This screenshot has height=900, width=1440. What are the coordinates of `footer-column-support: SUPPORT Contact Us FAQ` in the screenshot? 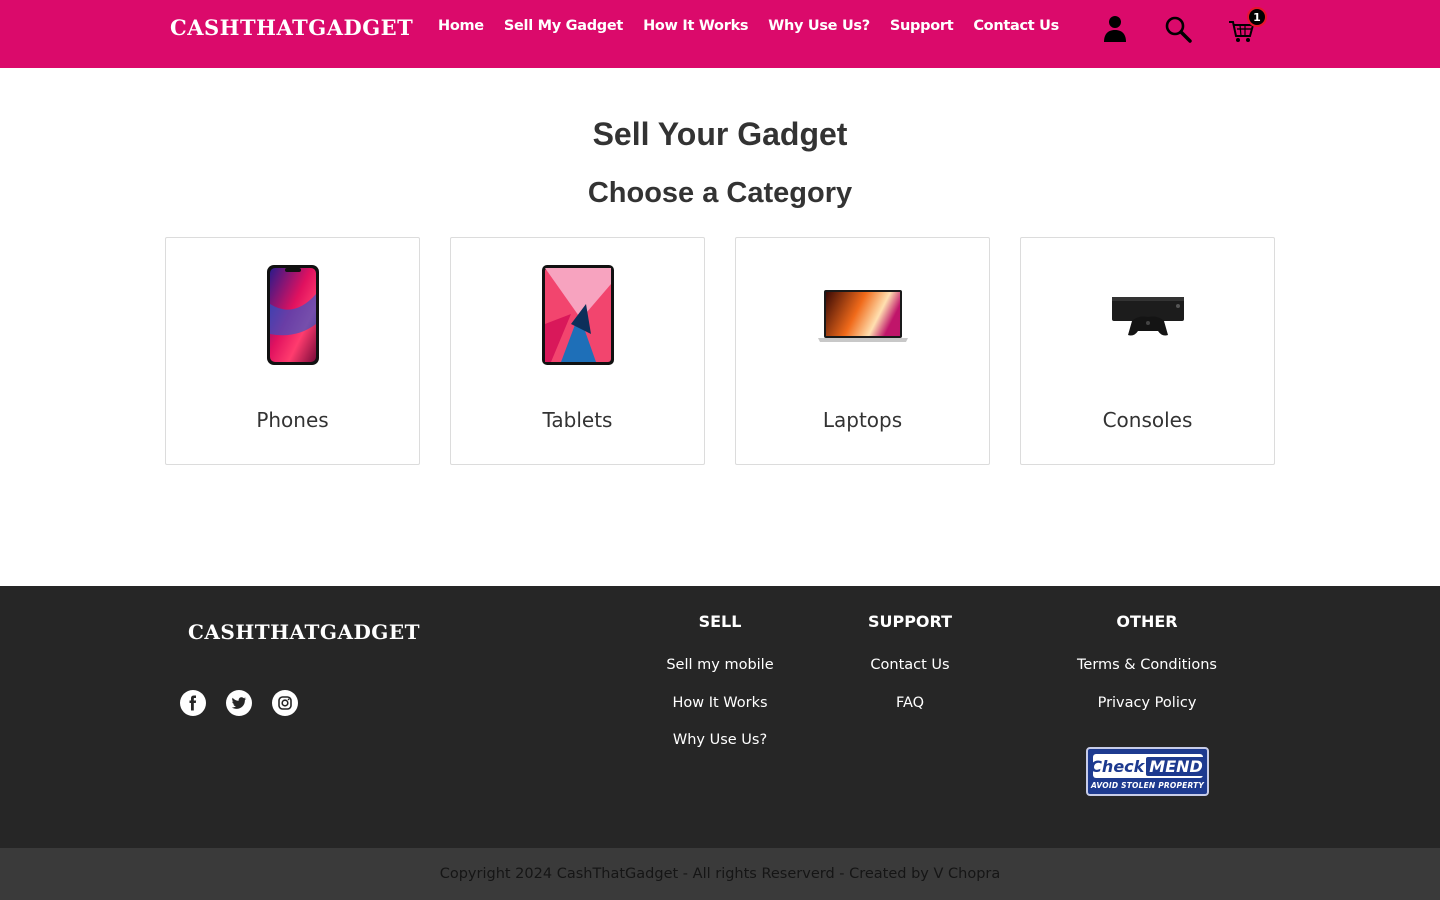 It's located at (910, 672).